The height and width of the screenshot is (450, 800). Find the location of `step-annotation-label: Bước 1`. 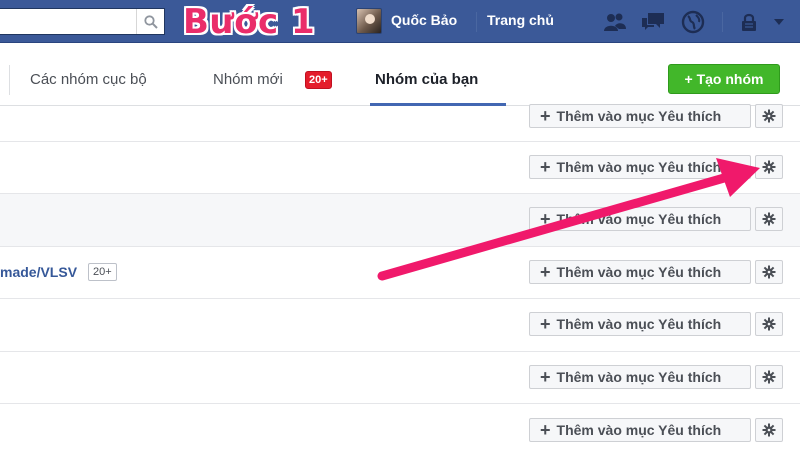

step-annotation-label: Bước 1 is located at coordinates (249, 22).